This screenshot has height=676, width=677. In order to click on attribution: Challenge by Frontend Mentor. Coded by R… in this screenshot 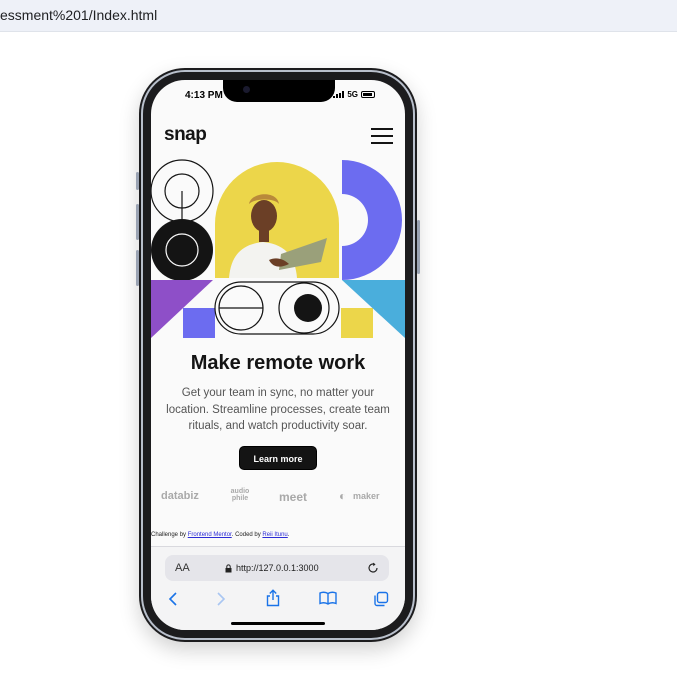, I will do `click(278, 535)`.